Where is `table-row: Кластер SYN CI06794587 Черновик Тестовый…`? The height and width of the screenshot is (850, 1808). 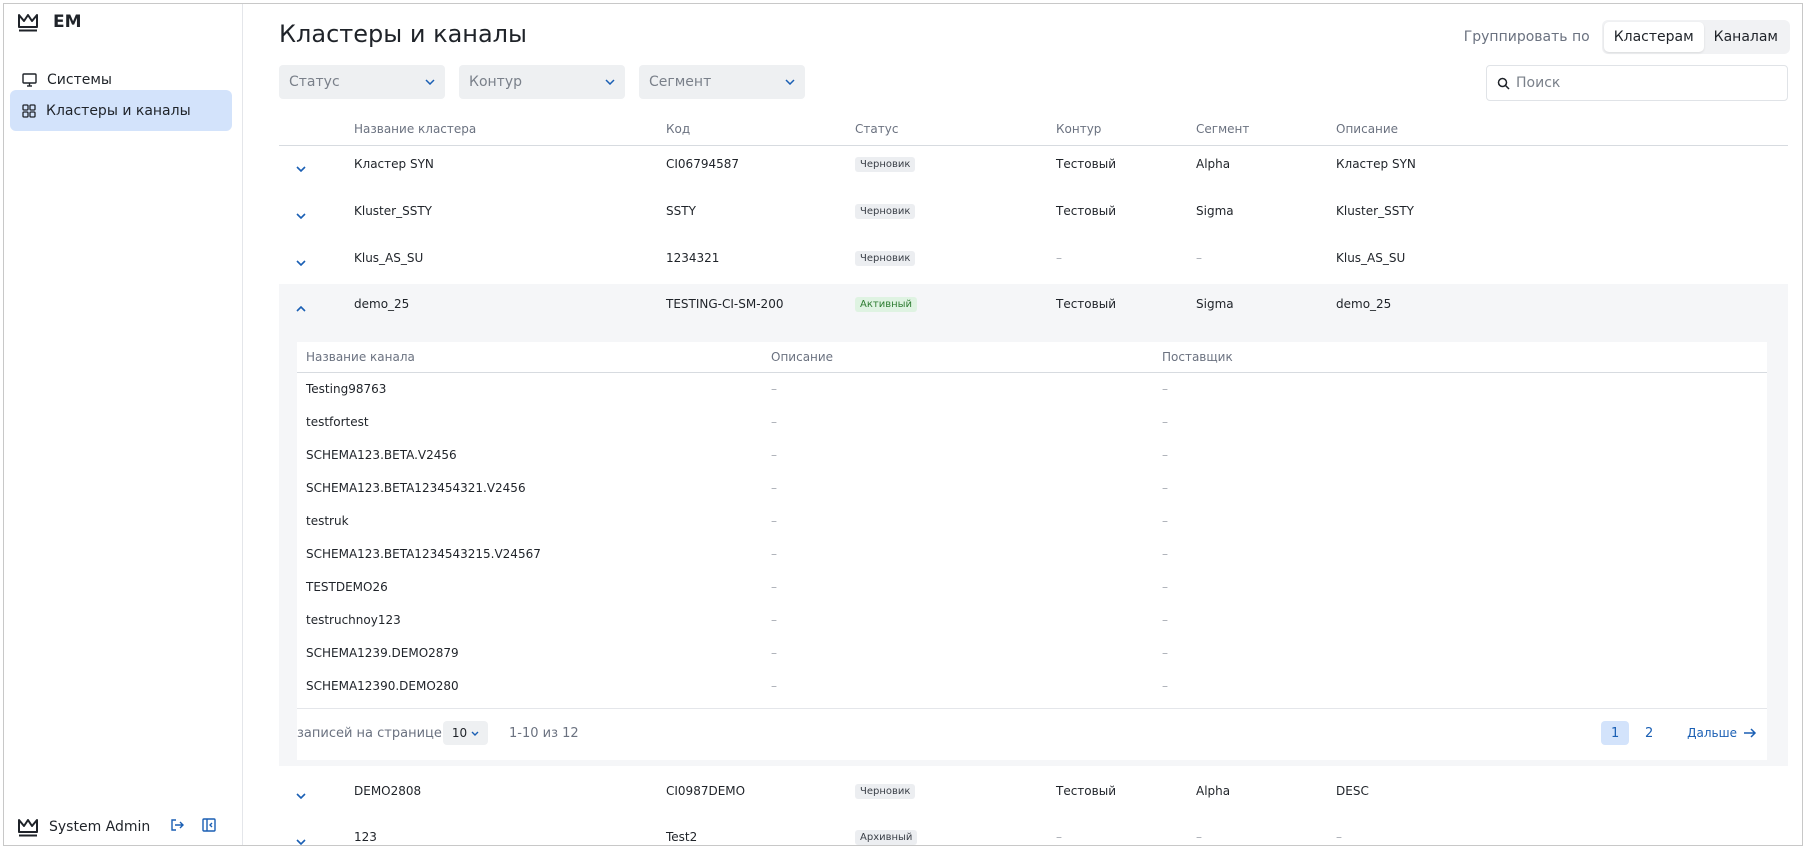
table-row: Кластер SYN CI06794587 Черновик Тестовый… is located at coordinates (1033, 170).